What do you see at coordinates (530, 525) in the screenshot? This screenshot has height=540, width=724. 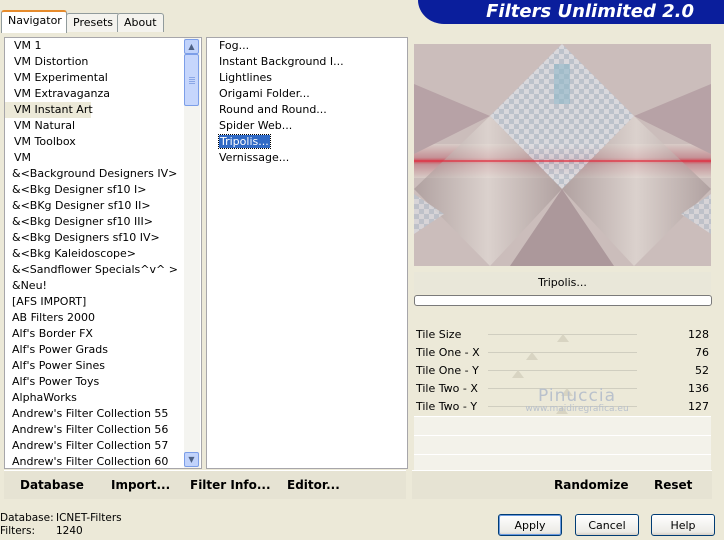 I see `apply-button: Apply` at bounding box center [530, 525].